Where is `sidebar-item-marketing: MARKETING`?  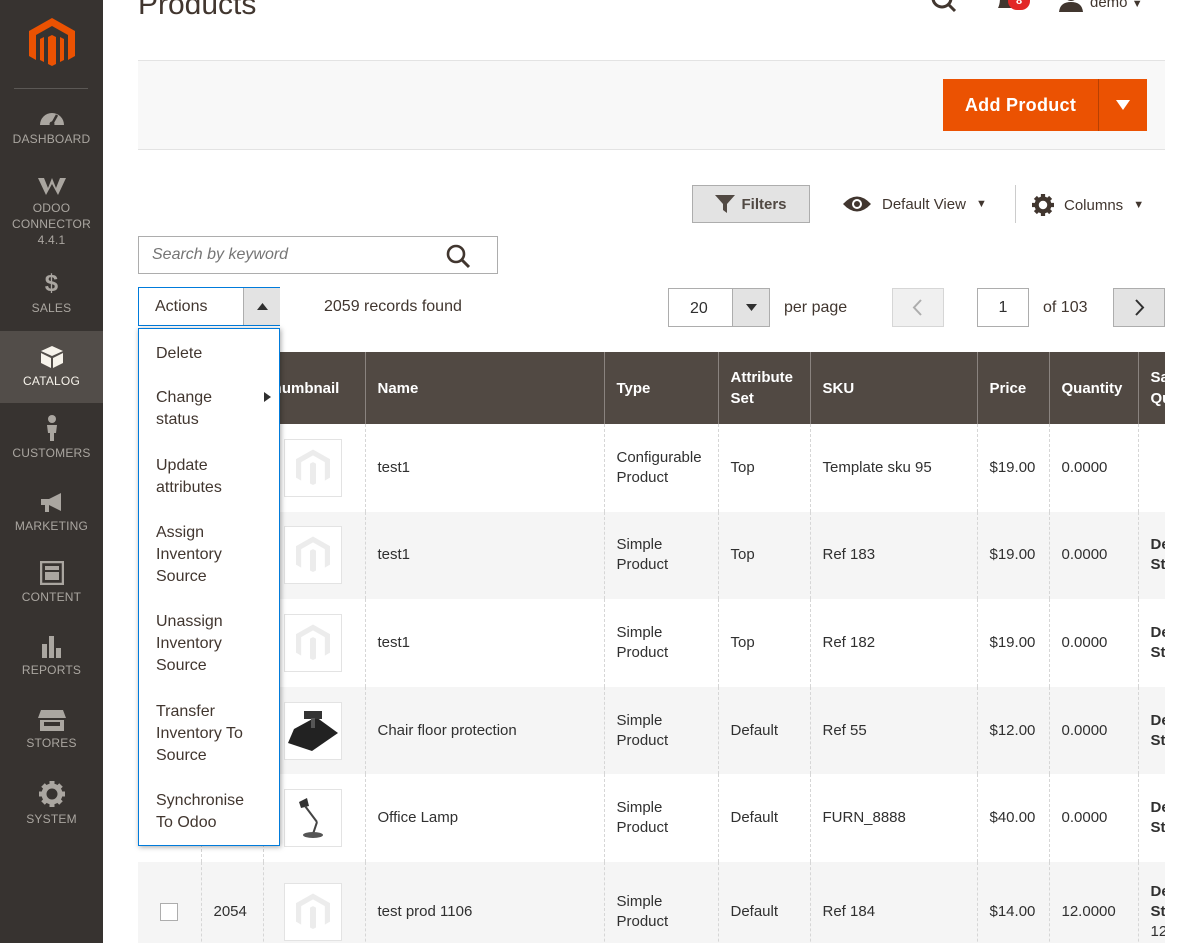 sidebar-item-marketing: MARKETING is located at coordinates (51, 513).